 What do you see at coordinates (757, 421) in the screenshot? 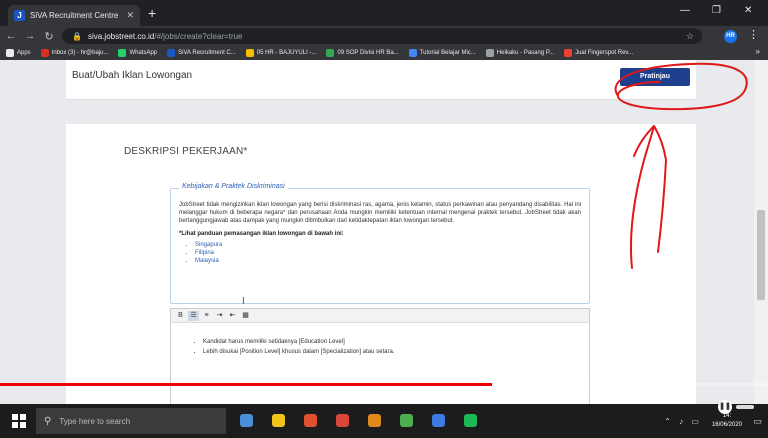
I see `notification-icon: ▭` at bounding box center [757, 421].